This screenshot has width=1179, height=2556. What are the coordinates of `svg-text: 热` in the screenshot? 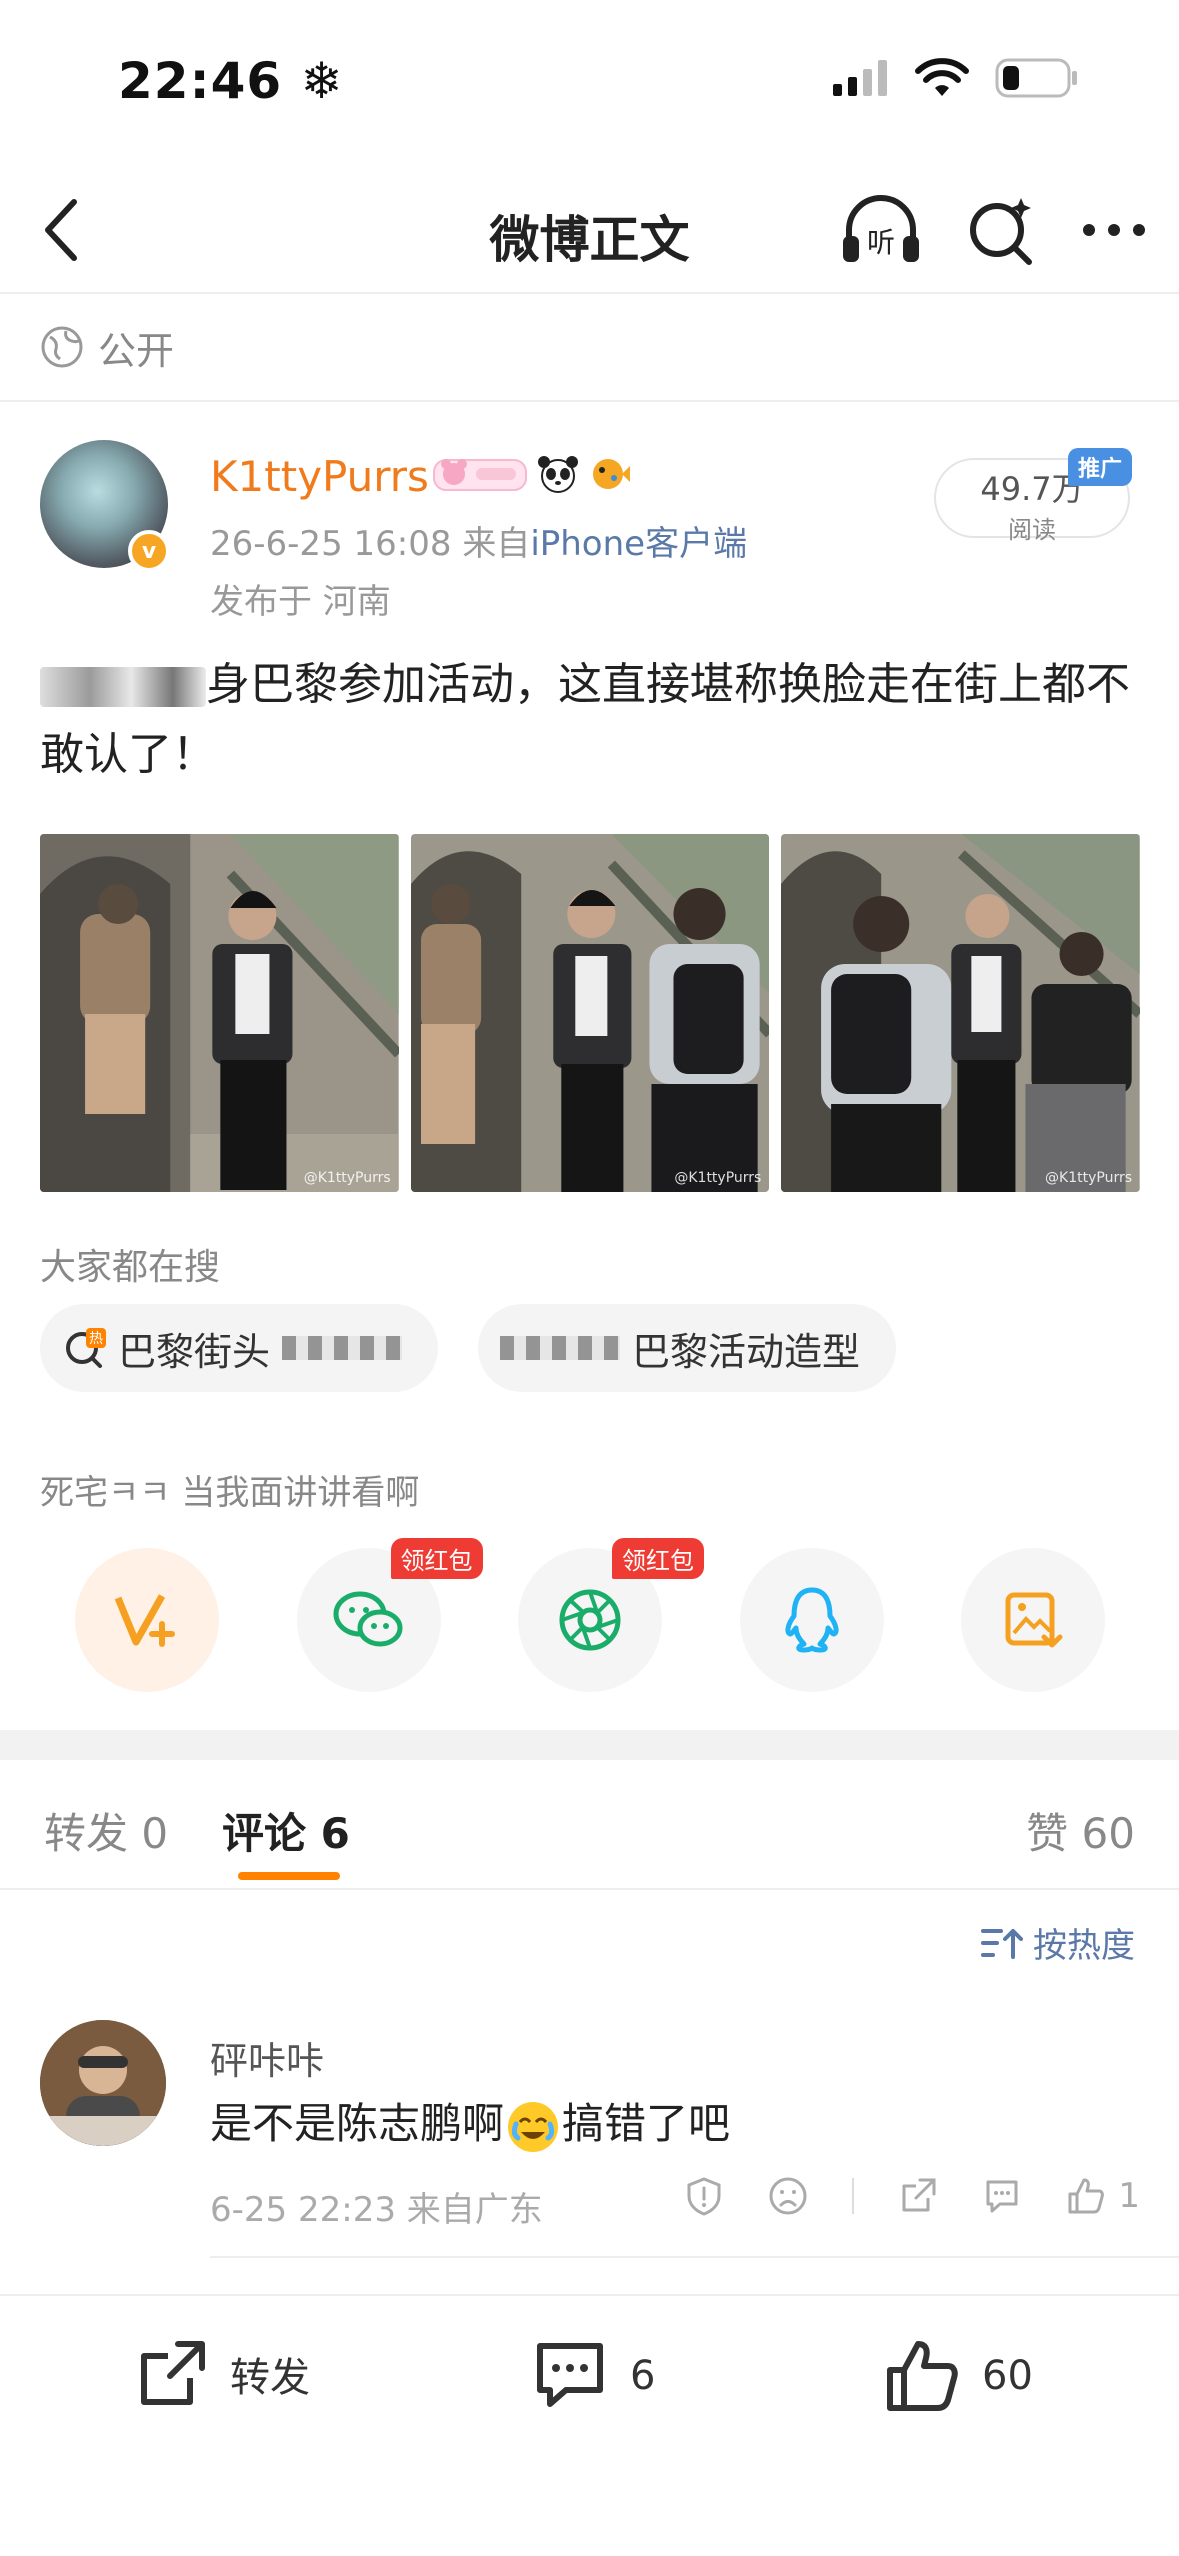 It's located at (96, 1339).